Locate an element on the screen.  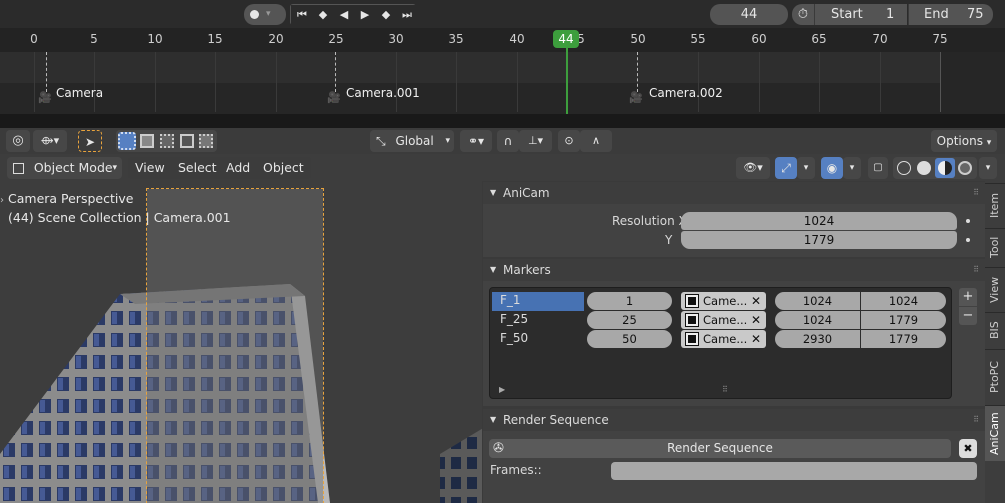
select-invert-icon is located at coordinates (187, 141).